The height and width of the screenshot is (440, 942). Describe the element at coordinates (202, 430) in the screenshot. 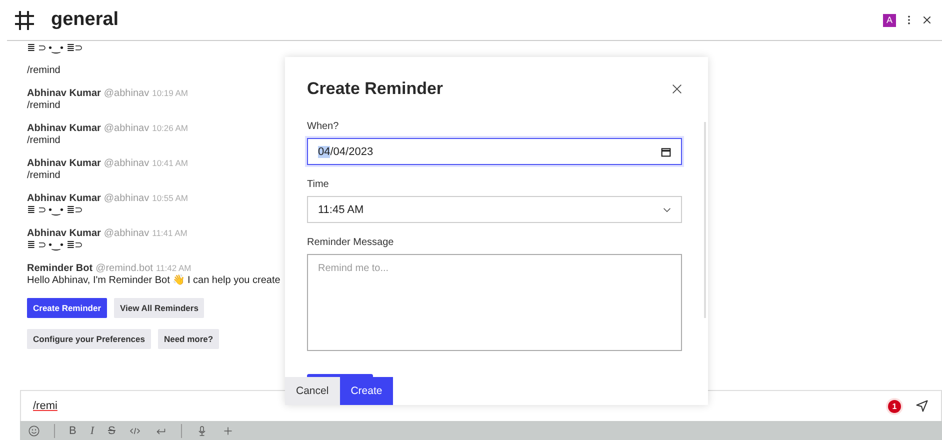

I see `microphone-icon` at that location.